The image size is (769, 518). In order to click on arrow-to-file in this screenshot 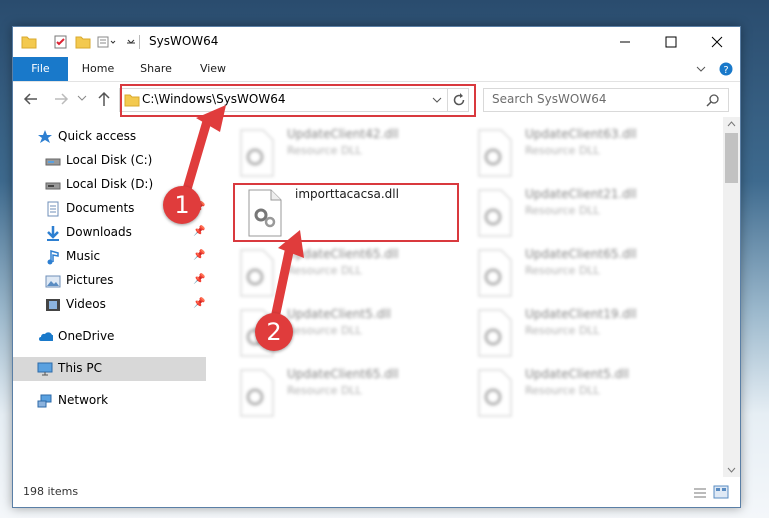, I will do `click(282, 282)`.